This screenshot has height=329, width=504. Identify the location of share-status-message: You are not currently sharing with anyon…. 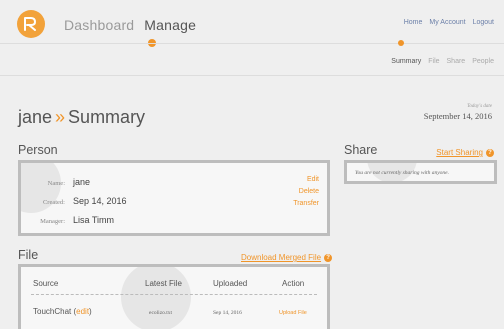
(402, 173).